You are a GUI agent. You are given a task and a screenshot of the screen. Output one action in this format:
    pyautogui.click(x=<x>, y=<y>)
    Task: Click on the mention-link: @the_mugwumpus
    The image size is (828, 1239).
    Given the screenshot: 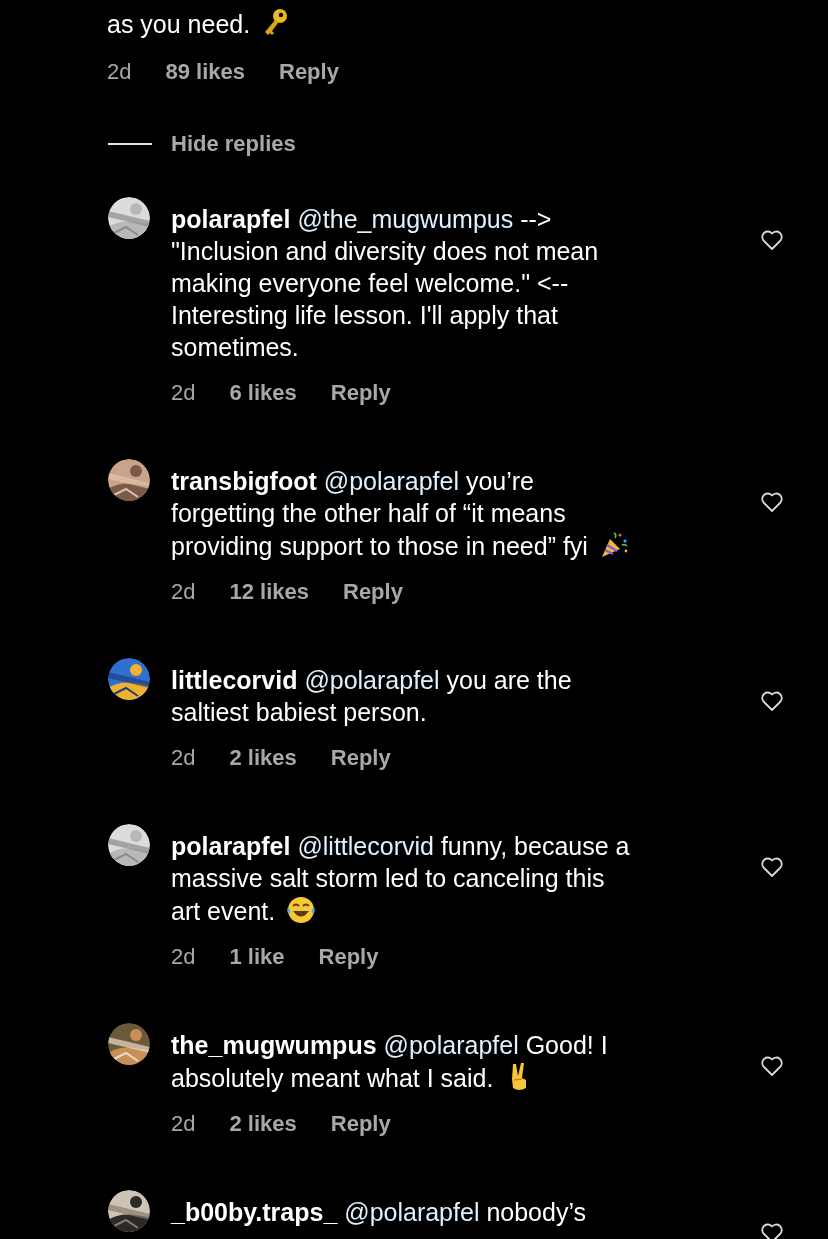 What is the action you would take?
    pyautogui.click(x=405, y=219)
    